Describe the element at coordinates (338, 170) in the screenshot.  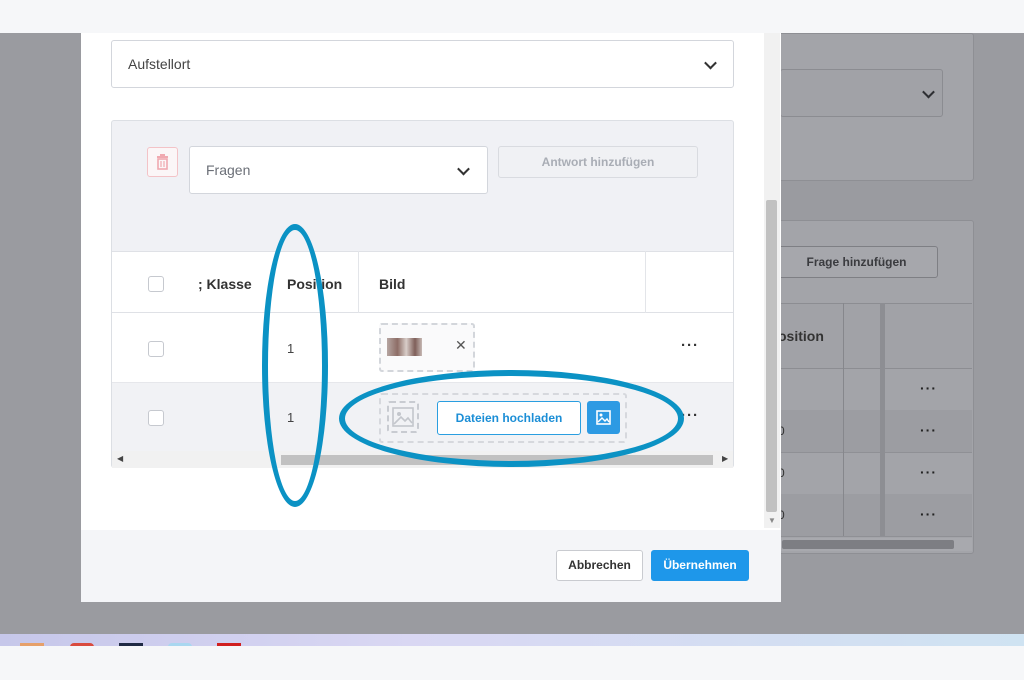
I see `fragen-select: Fragen` at that location.